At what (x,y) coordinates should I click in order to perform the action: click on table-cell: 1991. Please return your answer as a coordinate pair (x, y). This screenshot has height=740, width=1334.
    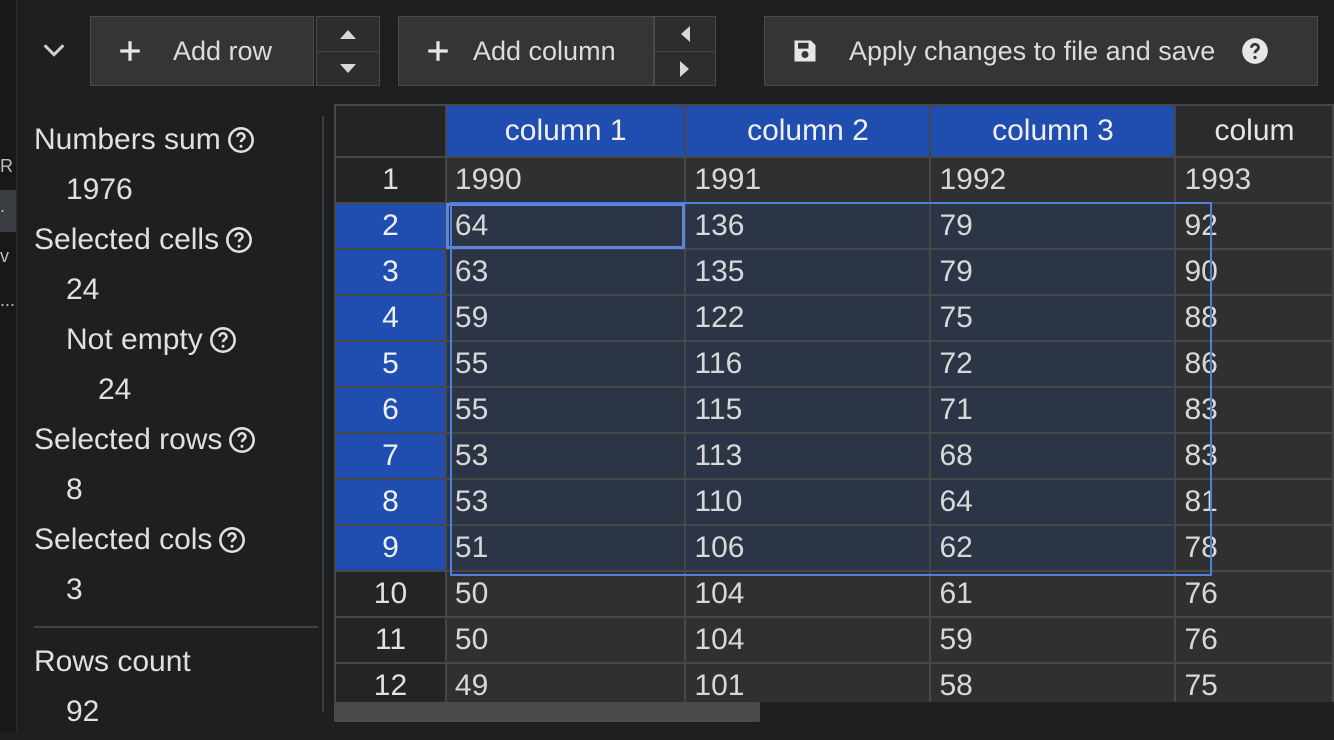
    Looking at the image, I should click on (808, 180).